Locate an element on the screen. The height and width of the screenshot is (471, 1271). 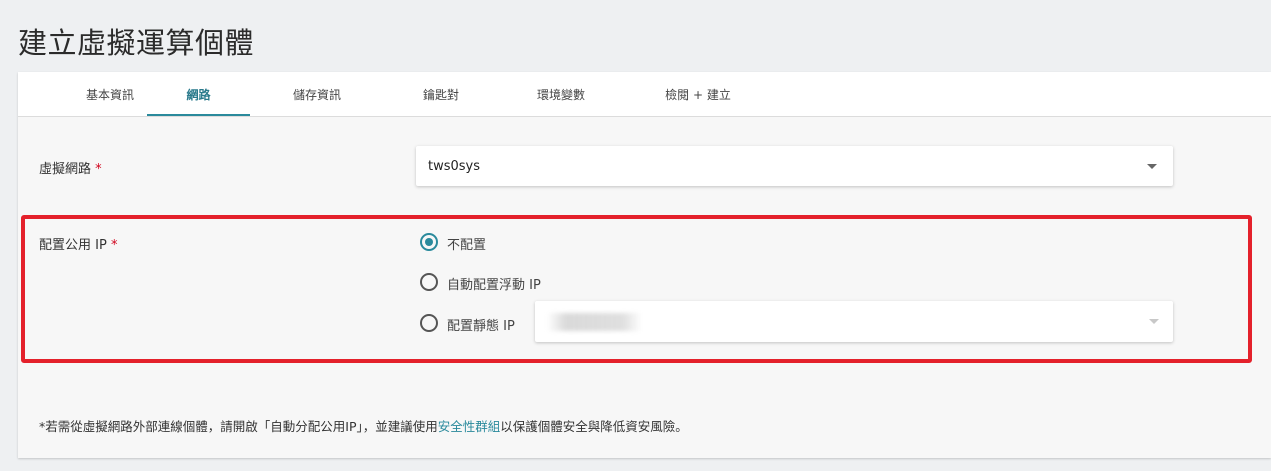
footnote-suffix: 以保護個體安全與降低資安風險。 is located at coordinates (594, 426).